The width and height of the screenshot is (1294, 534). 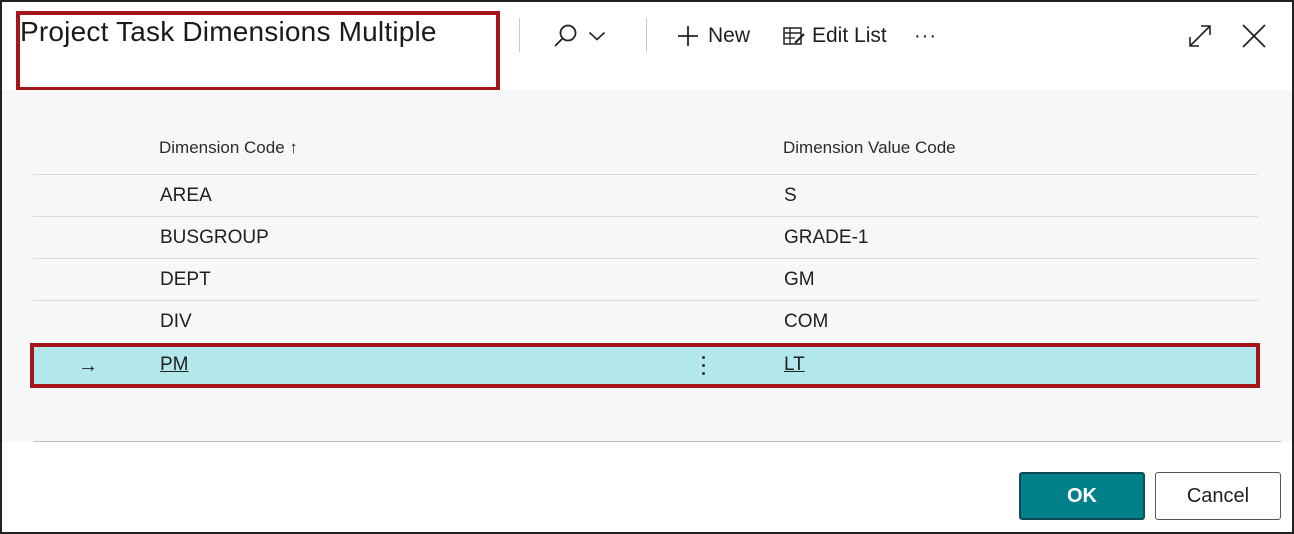 What do you see at coordinates (869, 148) in the screenshot?
I see `column-header-dimension-value-code: Dimension Value Code` at bounding box center [869, 148].